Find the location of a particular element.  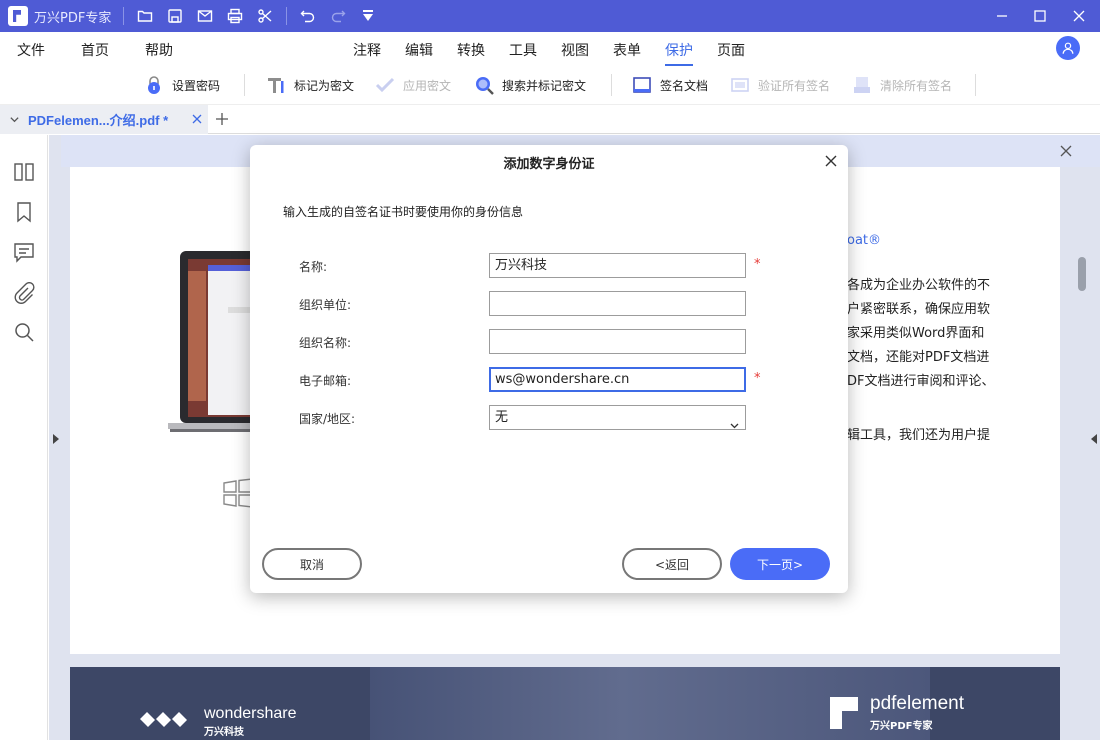

document-text-line: 各成为企业办公软件的不 is located at coordinates (918, 283).